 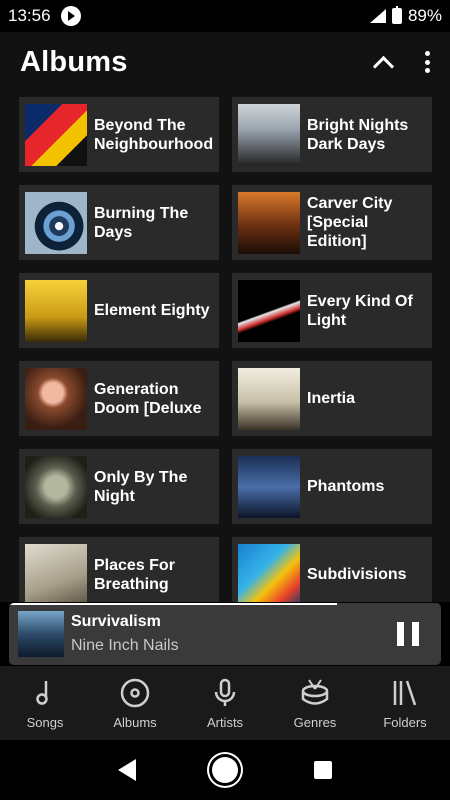 I want to click on album-card: Carver City [Special Edition], so click(x=332, y=222).